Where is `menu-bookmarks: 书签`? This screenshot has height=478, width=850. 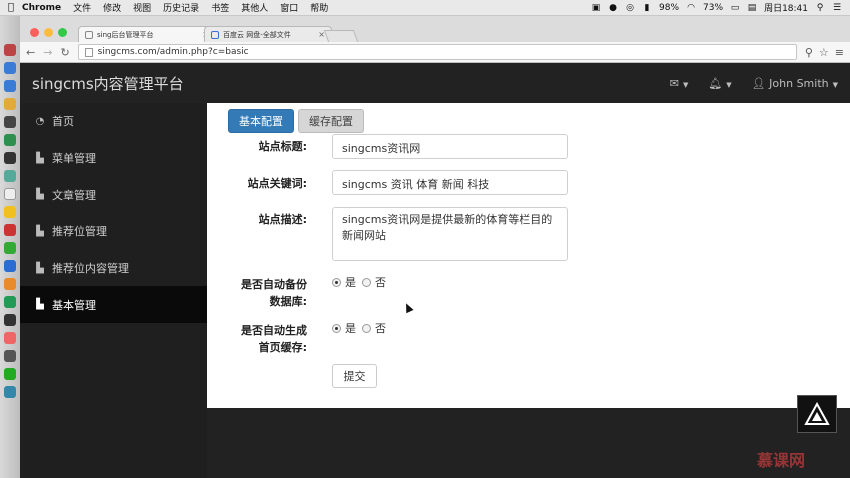
menu-bookmarks: 书签 is located at coordinates (220, 7).